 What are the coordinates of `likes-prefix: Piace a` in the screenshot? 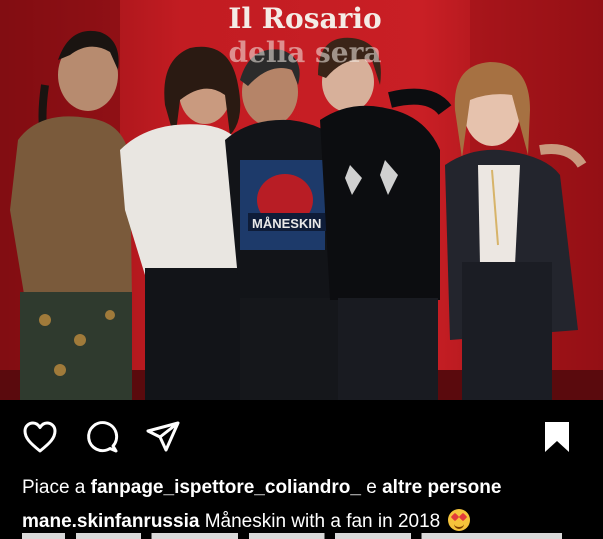 It's located at (54, 487).